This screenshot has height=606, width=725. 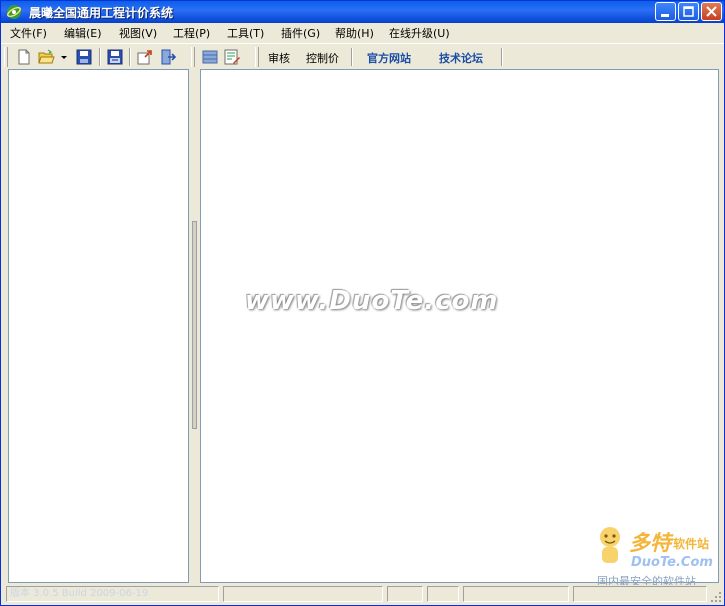 I want to click on export-icon, so click(x=145, y=57).